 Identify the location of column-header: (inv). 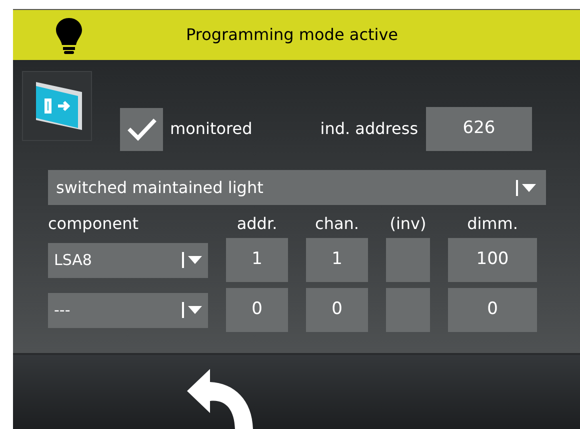
(408, 224).